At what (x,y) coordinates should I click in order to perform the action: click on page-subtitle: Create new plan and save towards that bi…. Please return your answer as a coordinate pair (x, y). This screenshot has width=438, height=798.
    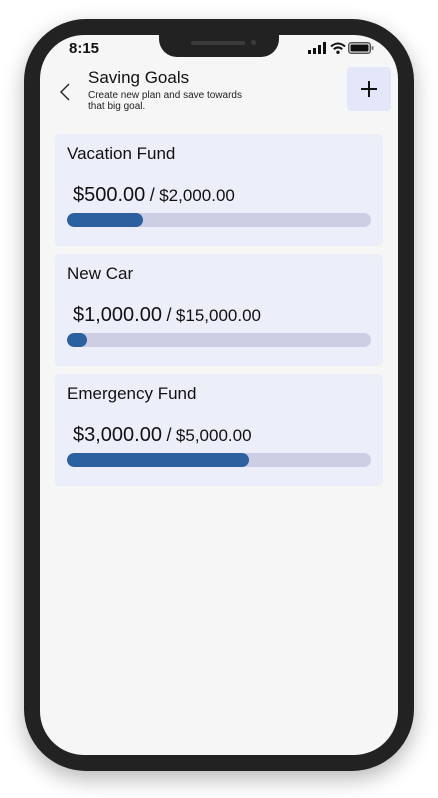
    Looking at the image, I should click on (165, 101).